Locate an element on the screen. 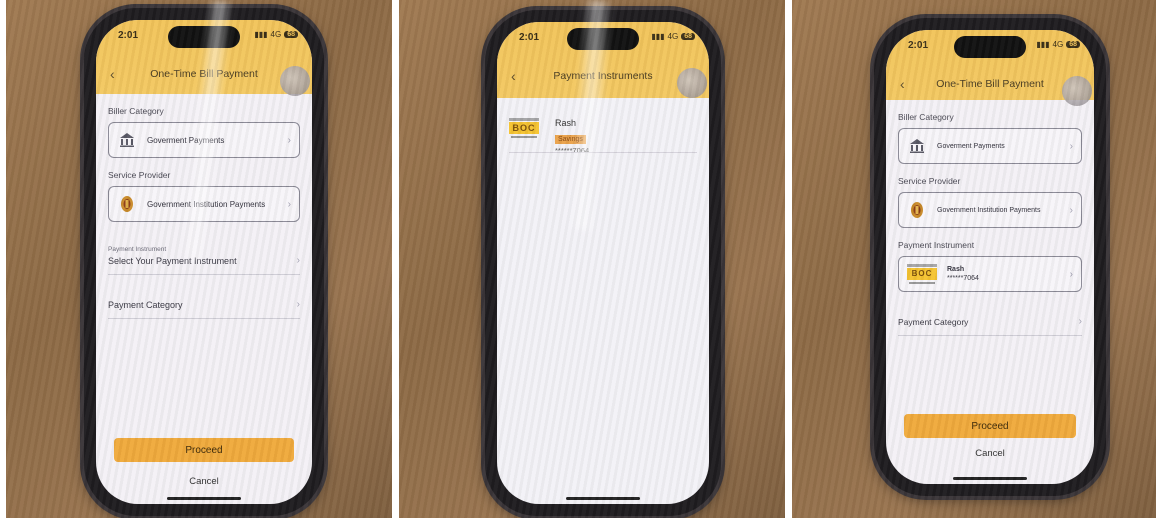 This screenshot has height=518, width=1162. payment-instrument-placeholder: Select Your Payment Instrument is located at coordinates (172, 261).